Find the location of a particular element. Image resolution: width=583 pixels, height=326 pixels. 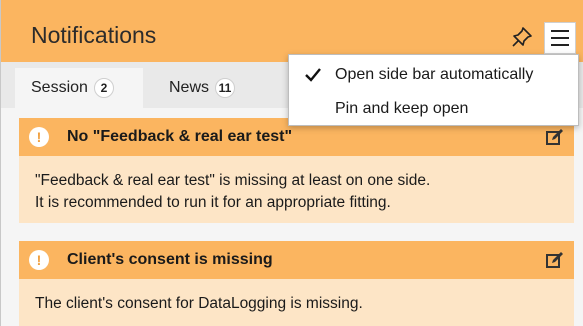

count-badge: 11 is located at coordinates (225, 88).